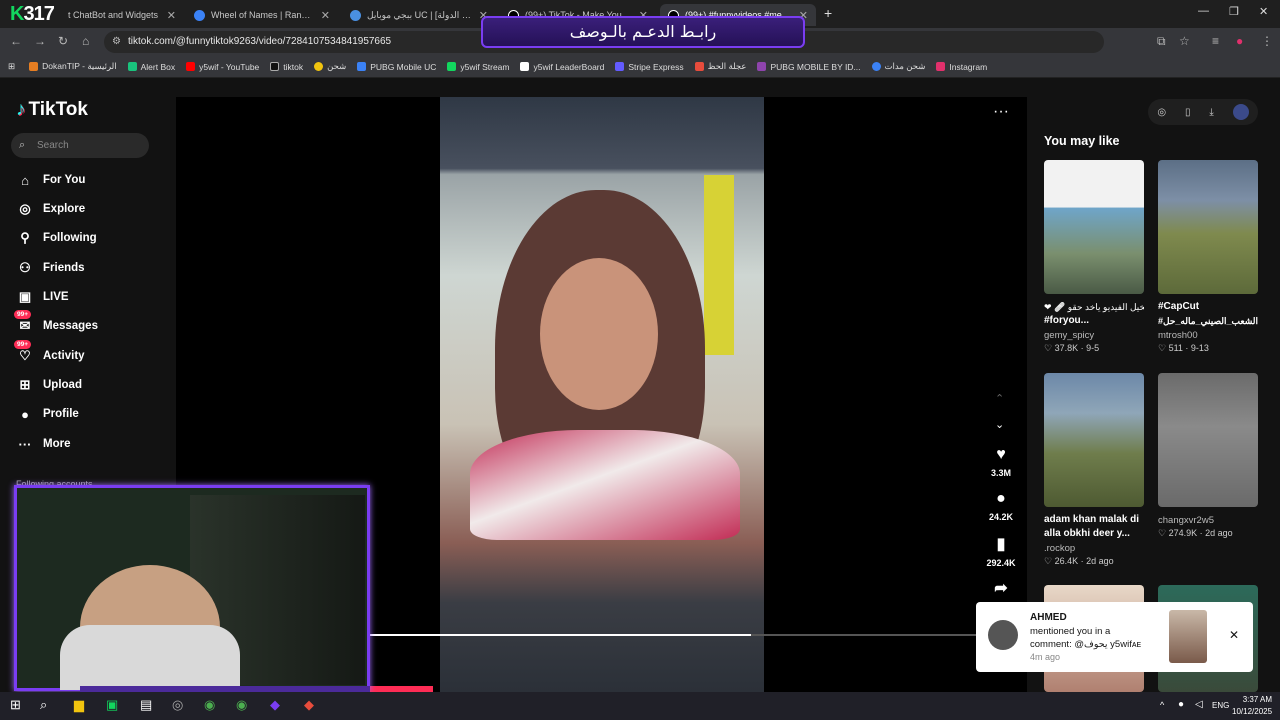 The width and height of the screenshot is (1280, 720). Describe the element at coordinates (52, 110) in the screenshot. I see `tiktok-logo: ♪ TikTok` at that location.